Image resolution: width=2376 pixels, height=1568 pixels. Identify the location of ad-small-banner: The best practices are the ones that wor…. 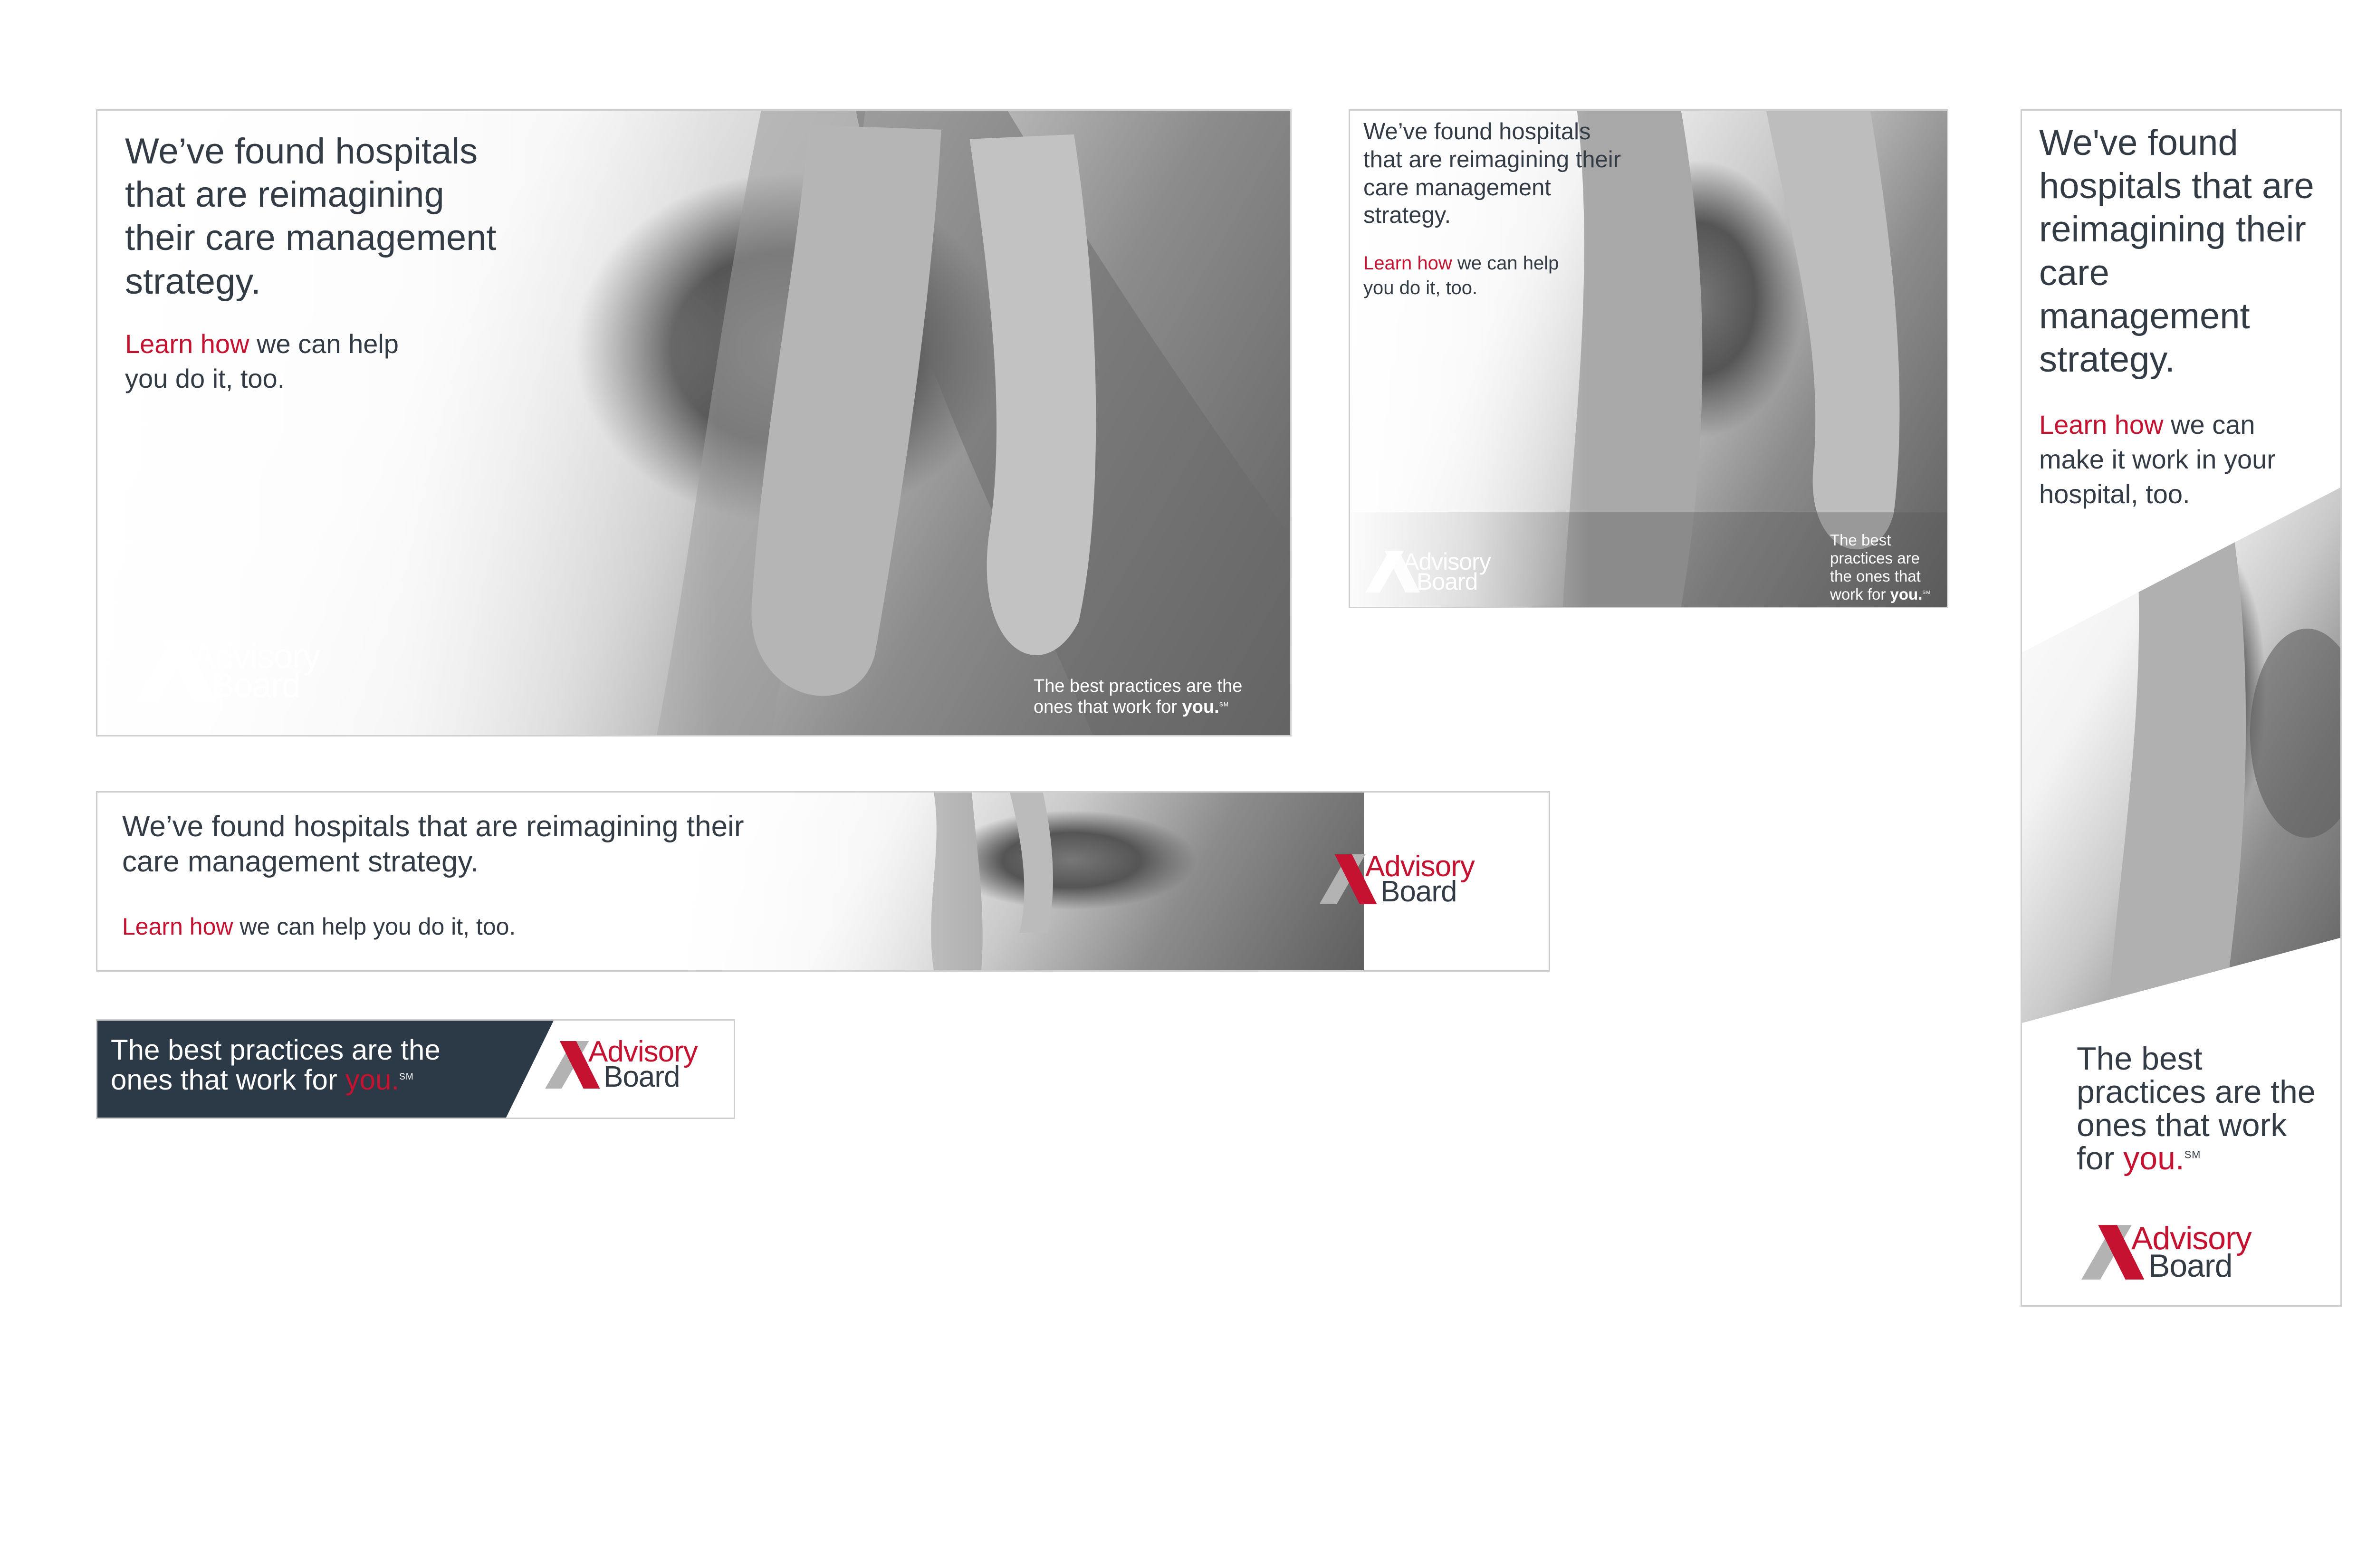
(415, 1069).